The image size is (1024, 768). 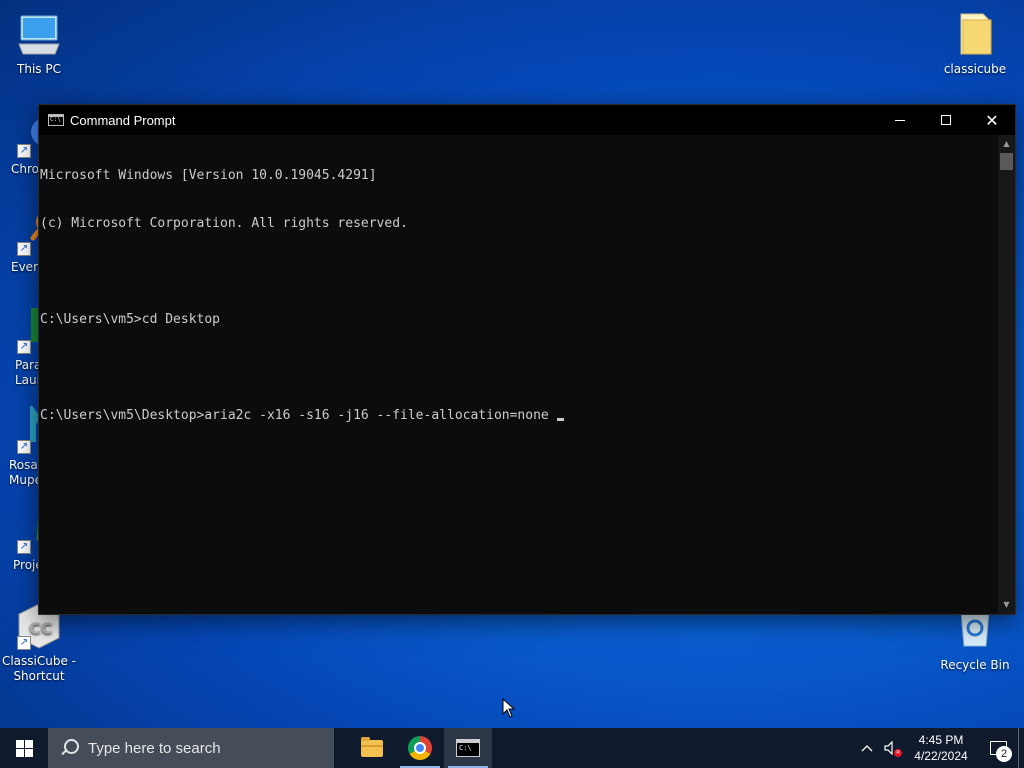 What do you see at coordinates (154, 748) in the screenshot?
I see `search-placeholder: Type here to search` at bounding box center [154, 748].